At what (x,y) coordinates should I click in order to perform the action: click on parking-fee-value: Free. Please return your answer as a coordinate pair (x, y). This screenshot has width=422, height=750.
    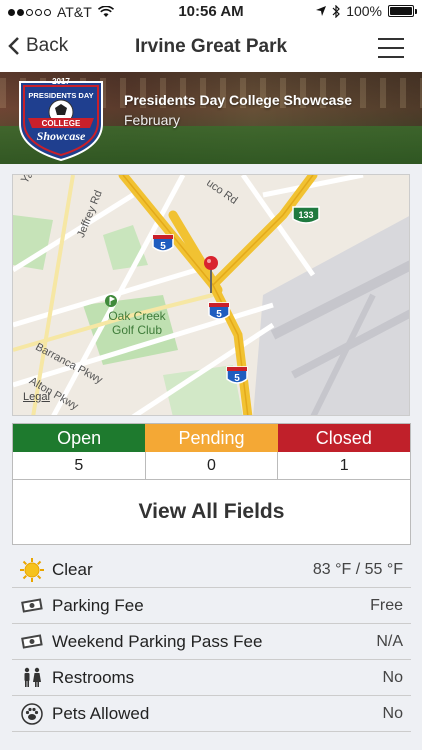
    Looking at the image, I should click on (386, 605).